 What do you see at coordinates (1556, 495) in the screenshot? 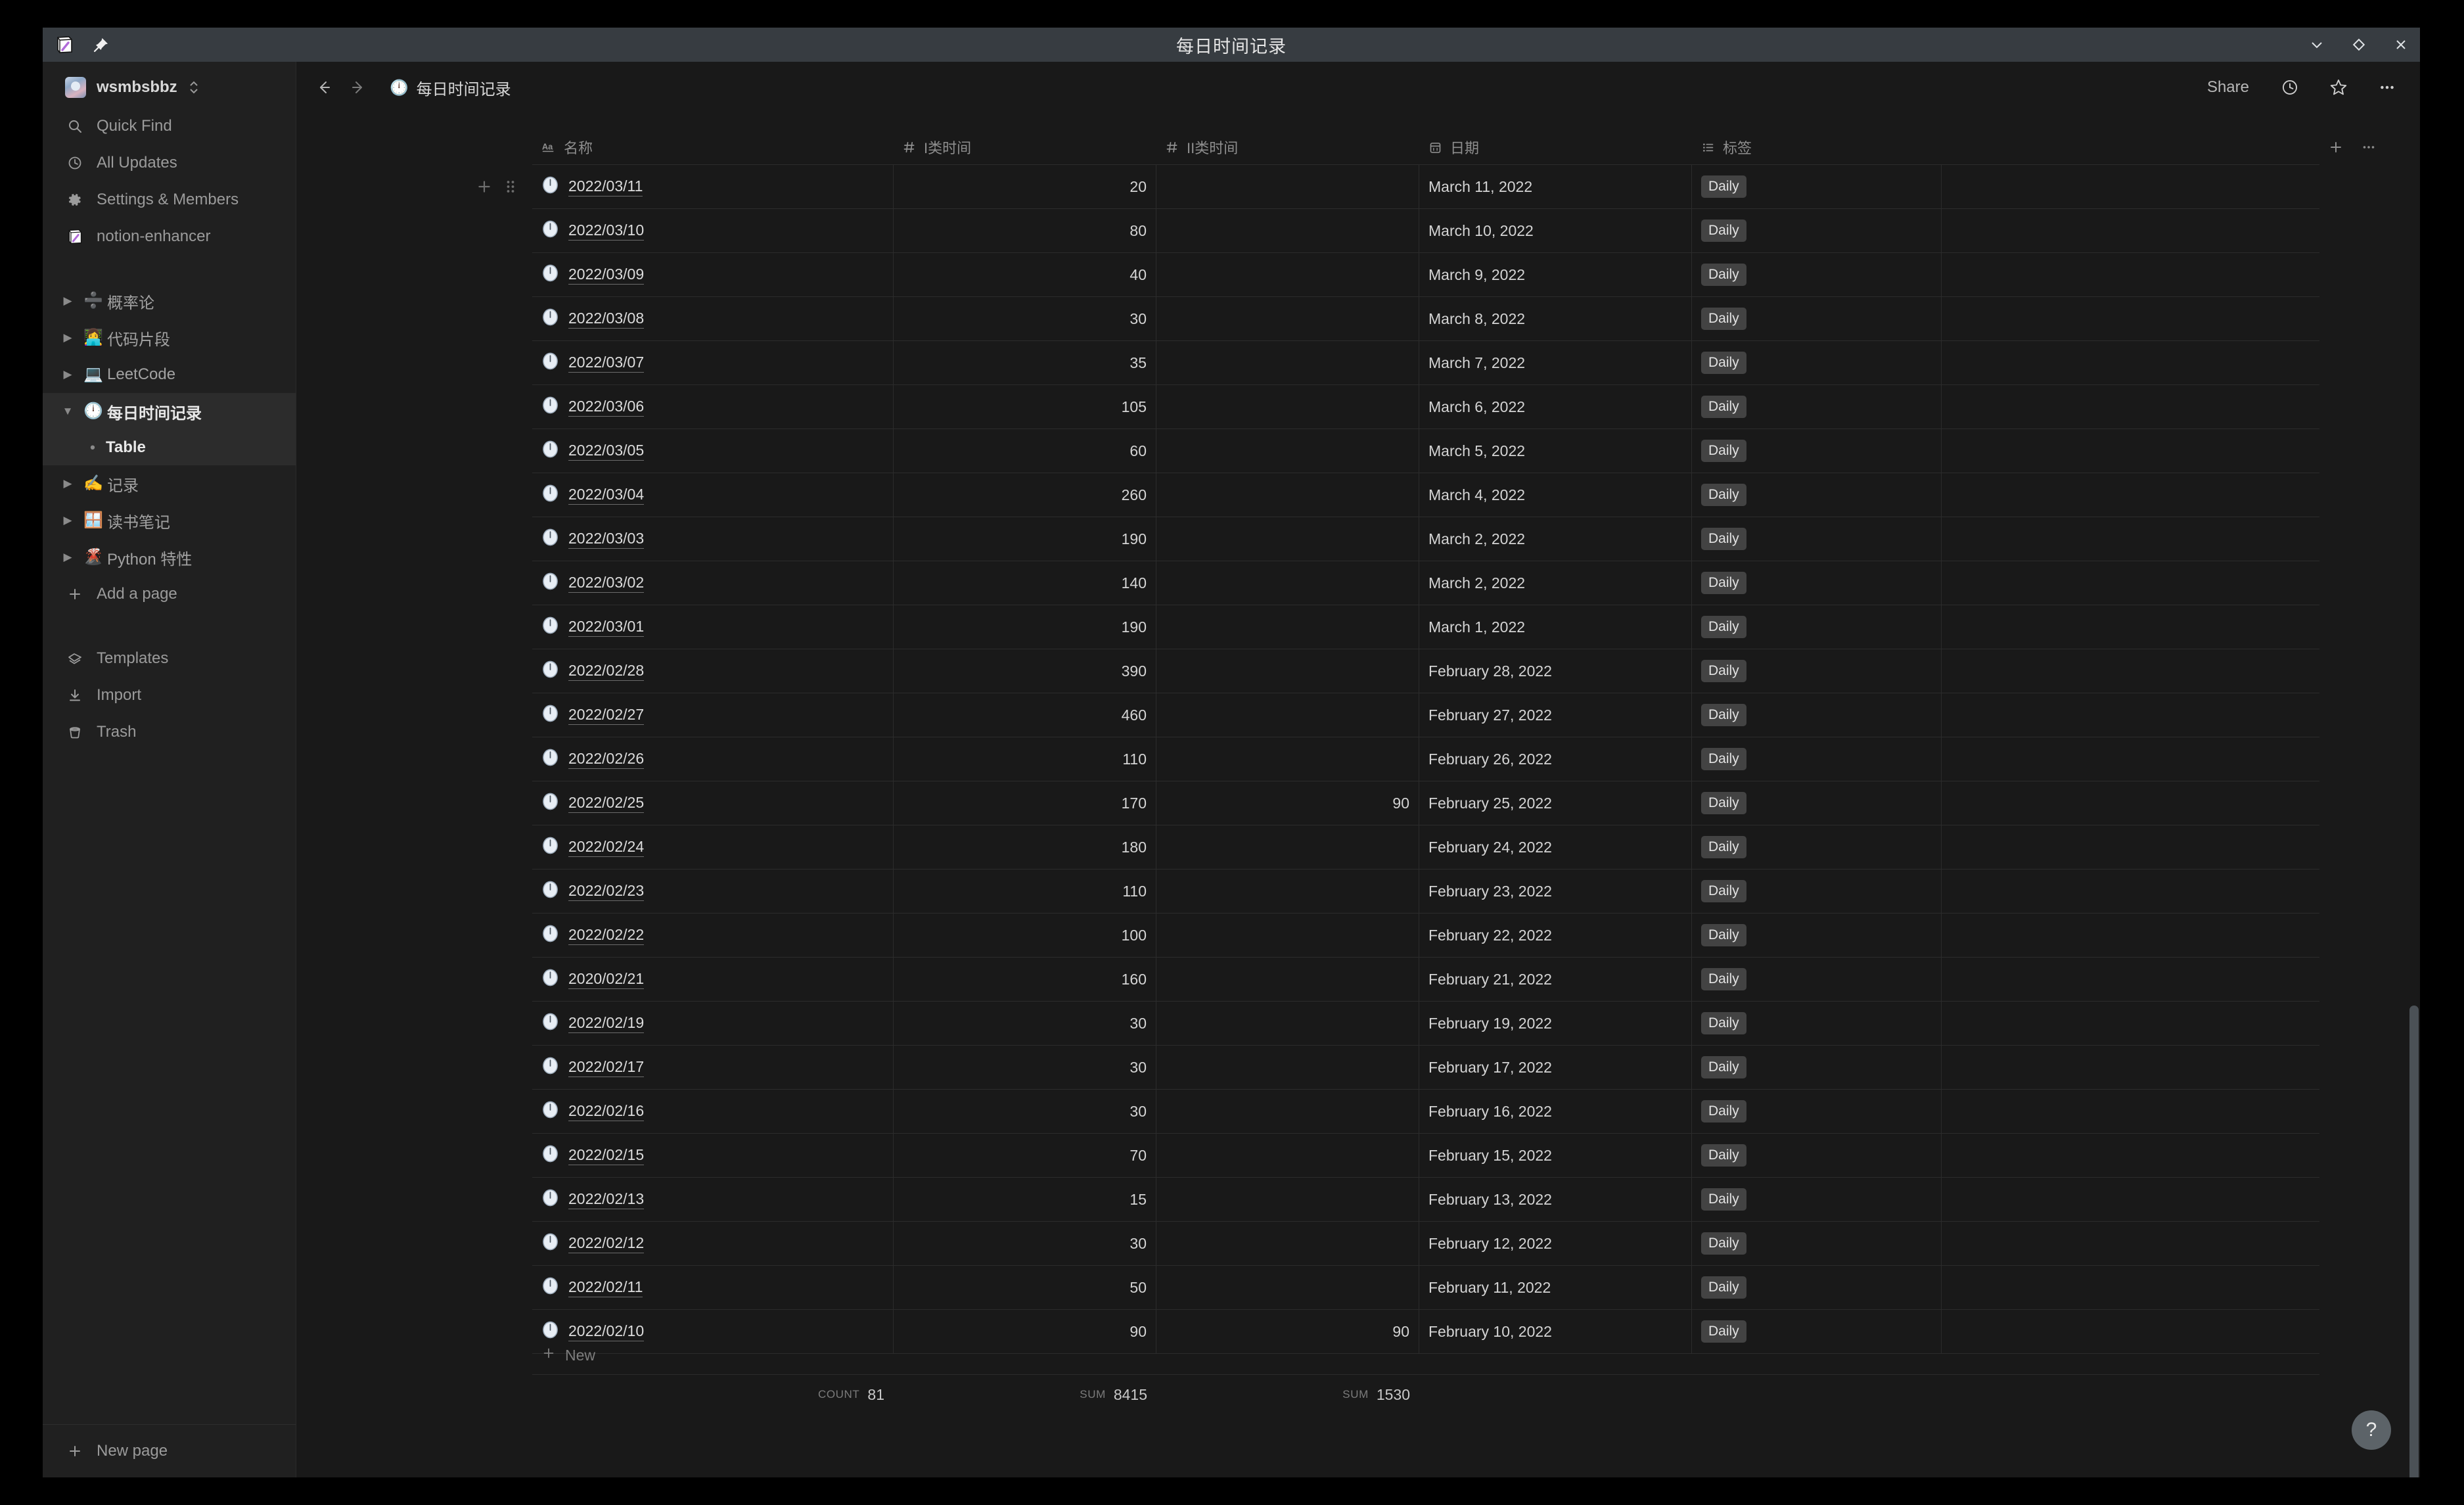
I see `cell-date: March 4, 2022` at bounding box center [1556, 495].